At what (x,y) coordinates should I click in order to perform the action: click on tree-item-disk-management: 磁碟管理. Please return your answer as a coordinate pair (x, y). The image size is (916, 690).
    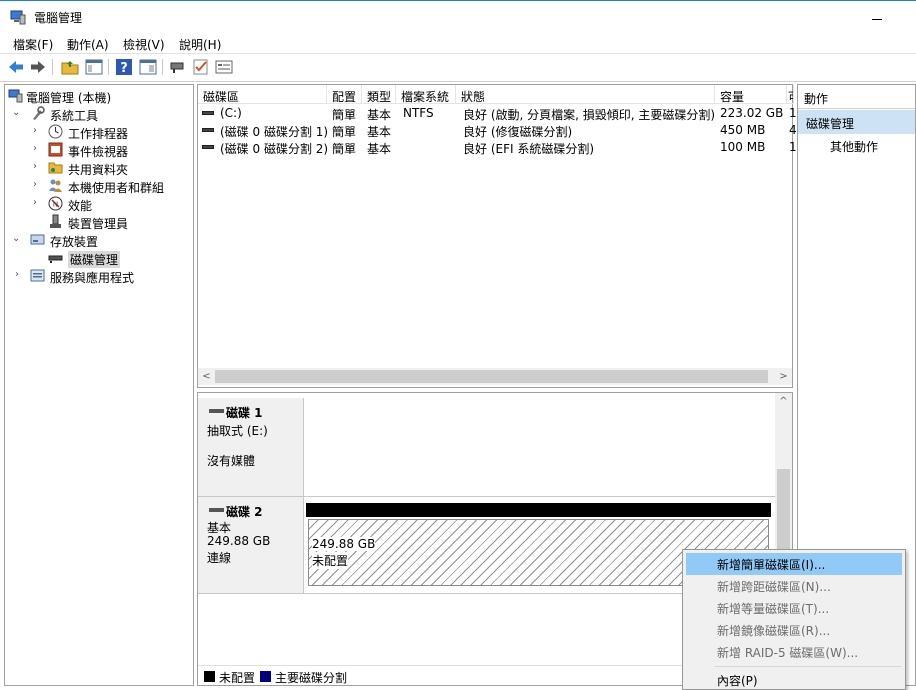
    Looking at the image, I should click on (100, 258).